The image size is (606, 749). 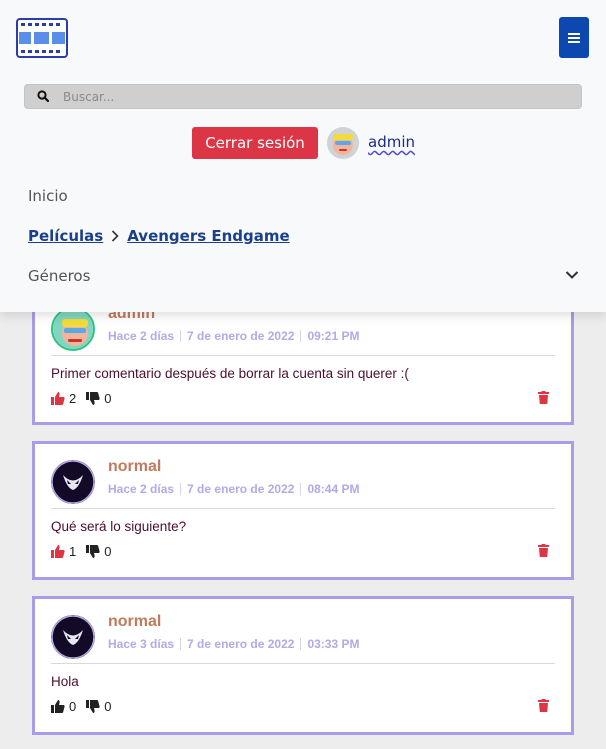 I want to click on search-bar, so click(x=303, y=96).